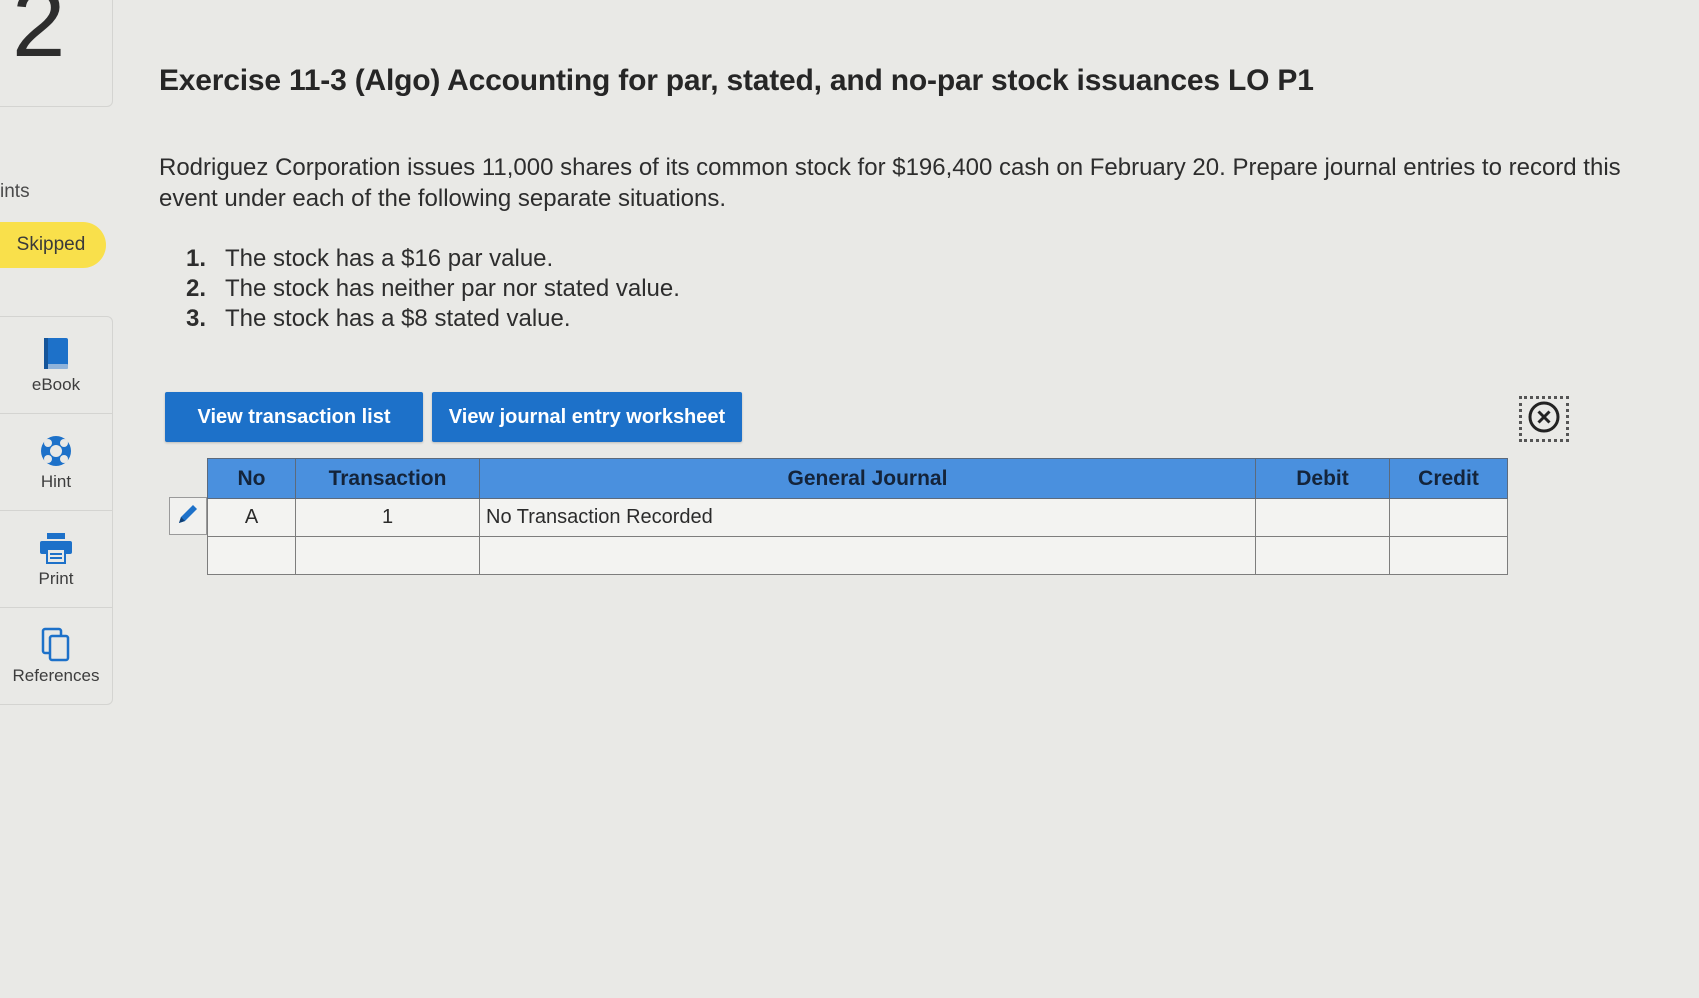 This screenshot has width=1699, height=998. I want to click on view-journal-entry-worksheet-button: View journal entry worksheet, so click(587, 417).